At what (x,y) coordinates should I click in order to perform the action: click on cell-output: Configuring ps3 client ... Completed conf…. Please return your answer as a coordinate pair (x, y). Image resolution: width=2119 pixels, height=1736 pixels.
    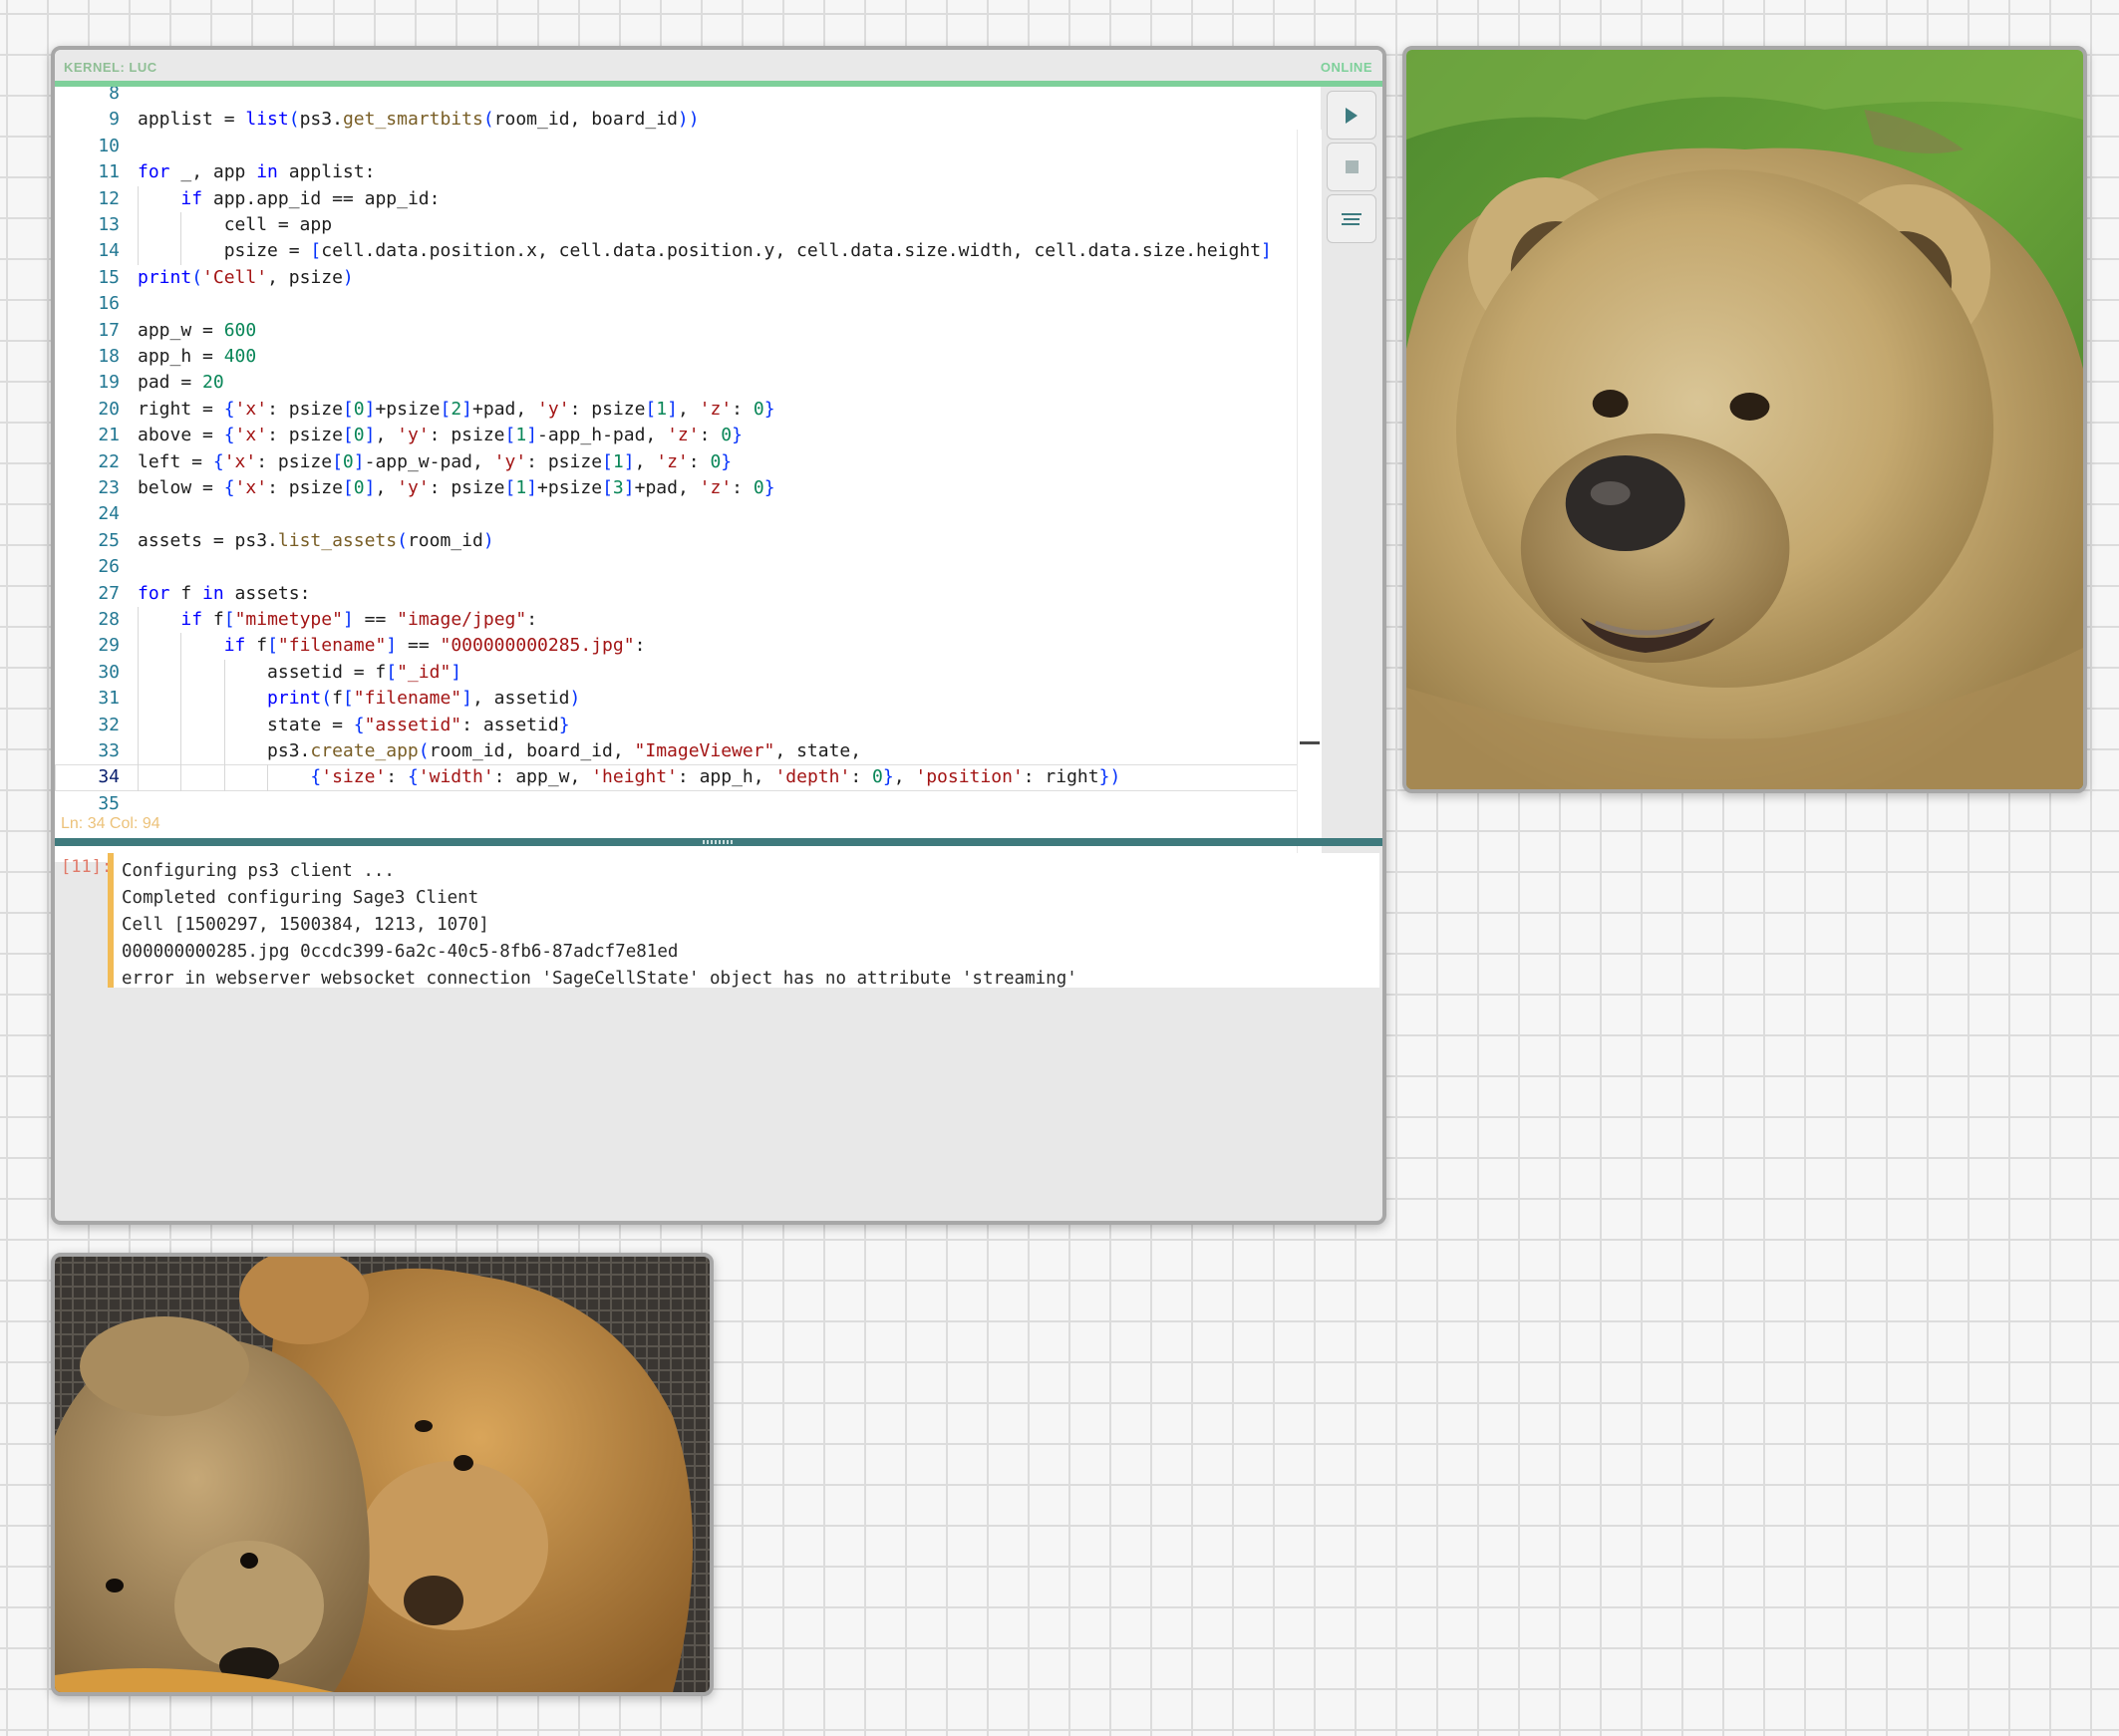
    Looking at the image, I should click on (743, 921).